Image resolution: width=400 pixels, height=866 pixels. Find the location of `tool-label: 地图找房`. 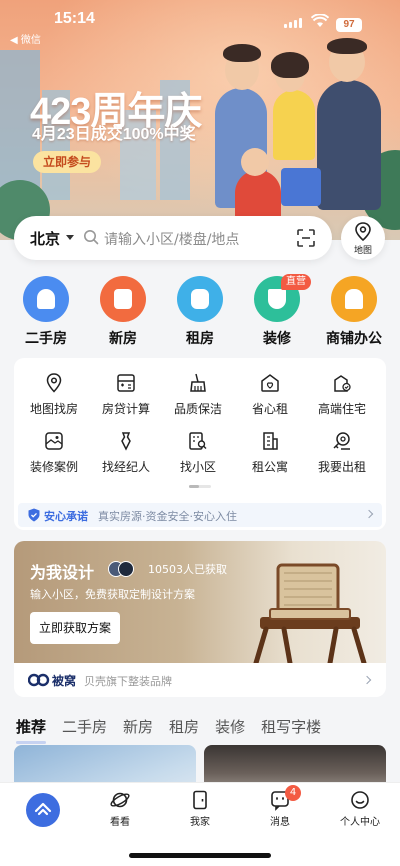

tool-label: 地图找房 is located at coordinates (53, 409).